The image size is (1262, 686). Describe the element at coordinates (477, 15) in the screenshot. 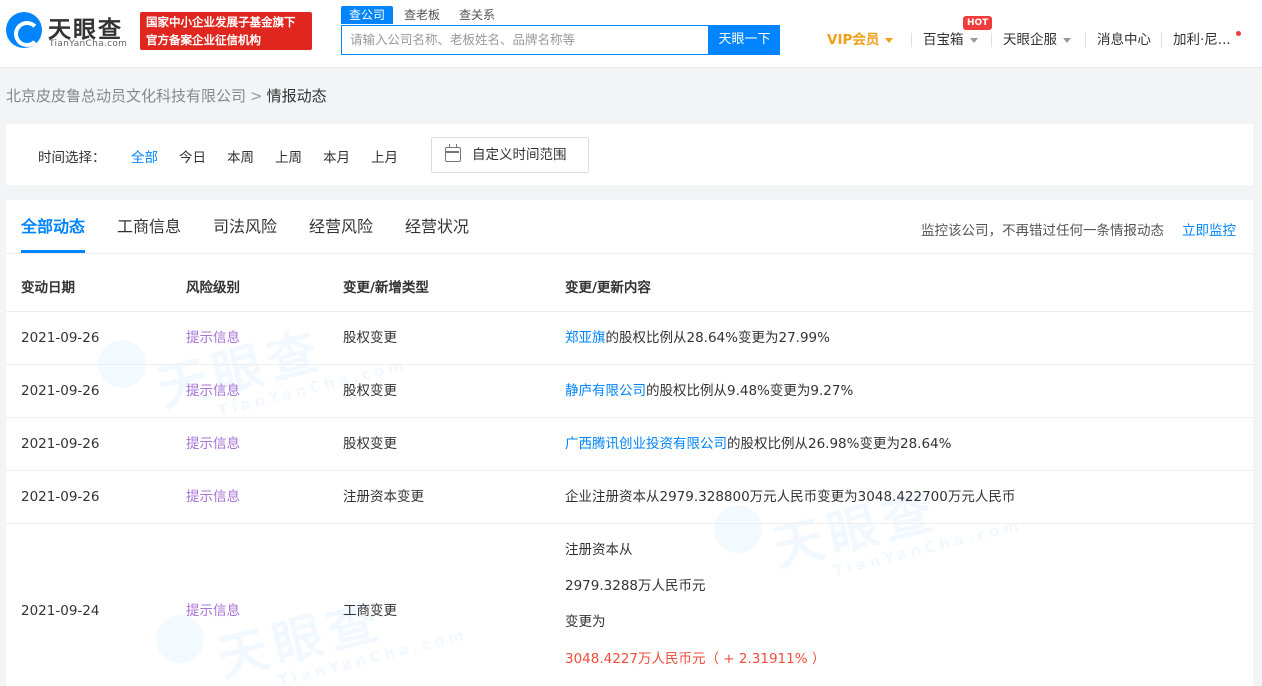

I see `search-tab-relation: 查关系` at that location.